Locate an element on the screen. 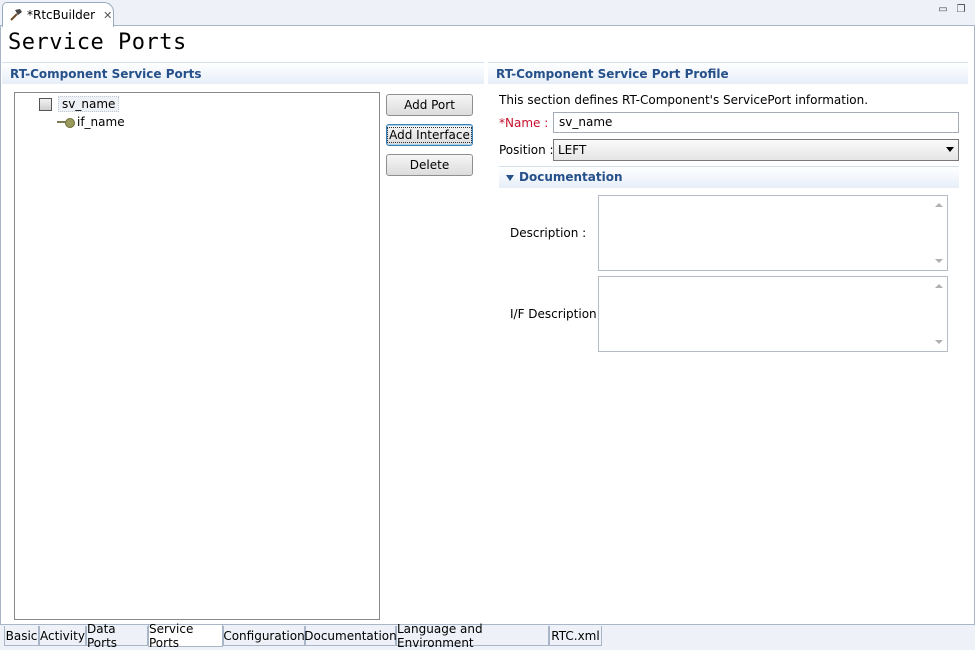 The height and width of the screenshot is (650, 975). tab-activity: Activity is located at coordinates (62, 636).